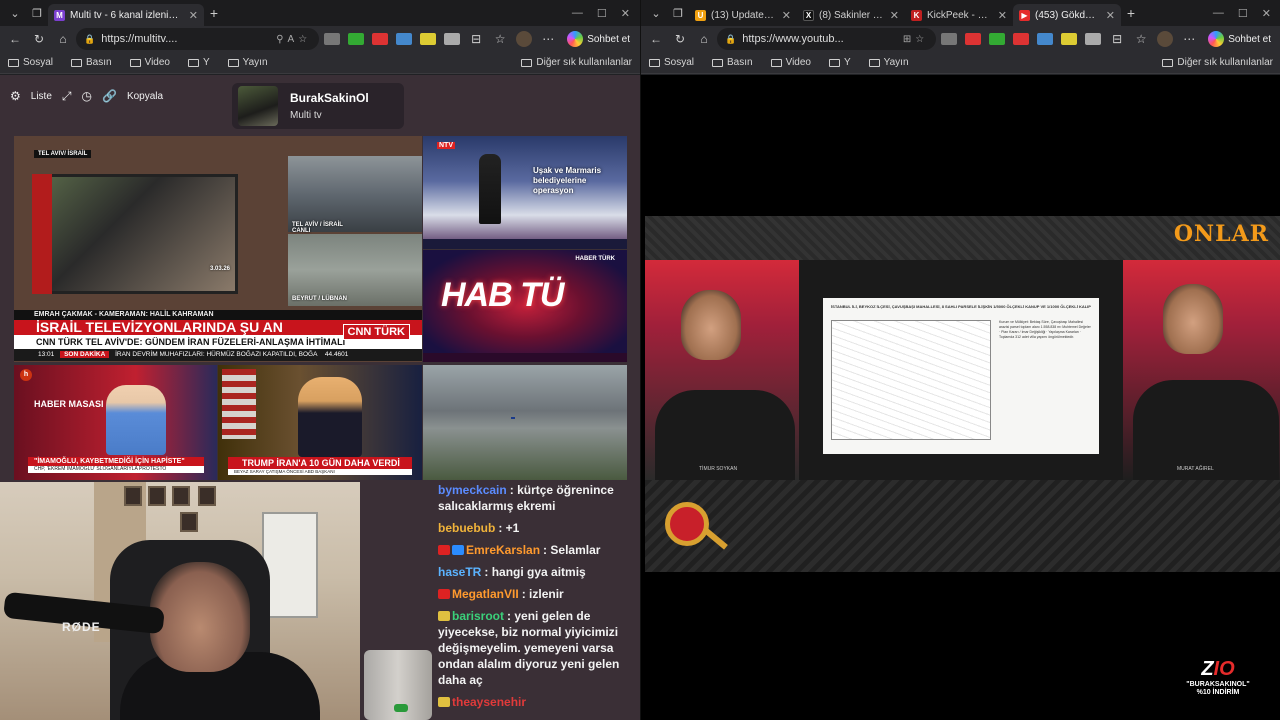  What do you see at coordinates (318, 106) in the screenshot?
I see `profile-card: BurakSakinOl Multi tv` at bounding box center [318, 106].